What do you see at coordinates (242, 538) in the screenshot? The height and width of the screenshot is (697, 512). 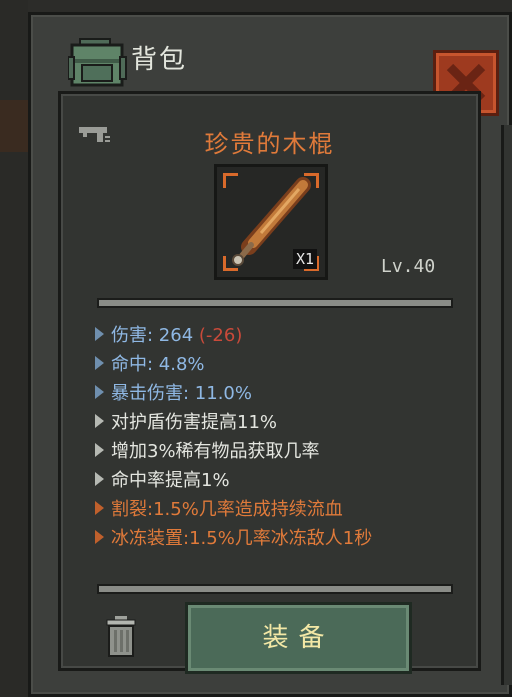 I see `stat-text: 冰冻装置:1.5%几率冰冻敌人1秒` at bounding box center [242, 538].